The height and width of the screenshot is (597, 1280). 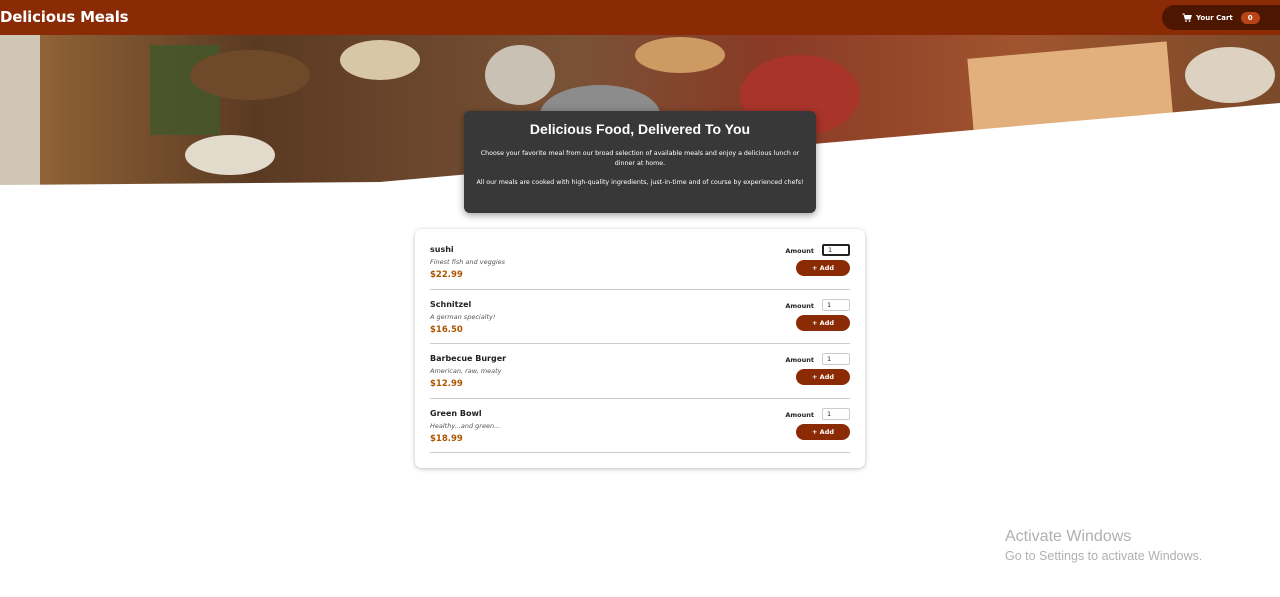 I want to click on cart-icon, so click(x=1187, y=17).